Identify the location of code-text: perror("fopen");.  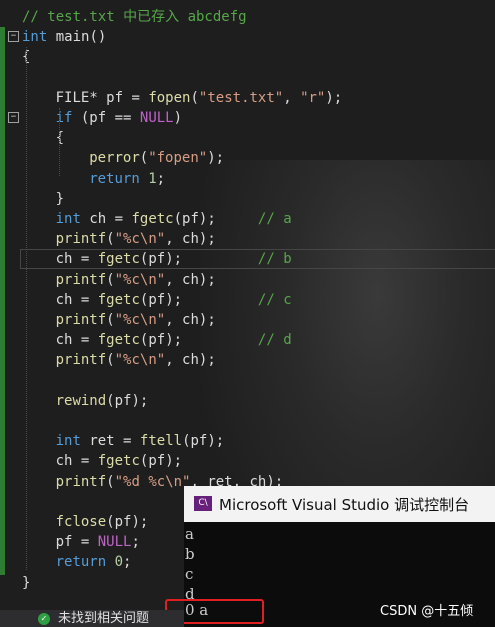
(156, 158).